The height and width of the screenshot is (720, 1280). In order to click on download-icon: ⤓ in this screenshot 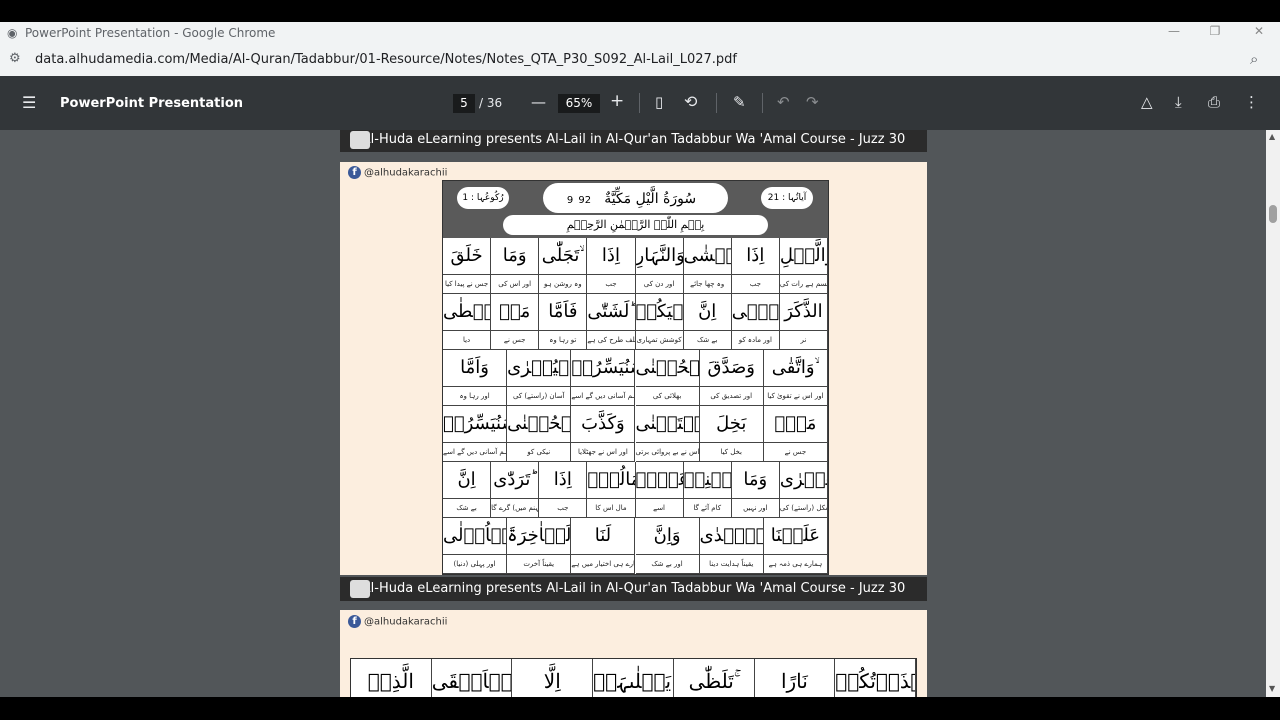, I will do `click(1178, 102)`.